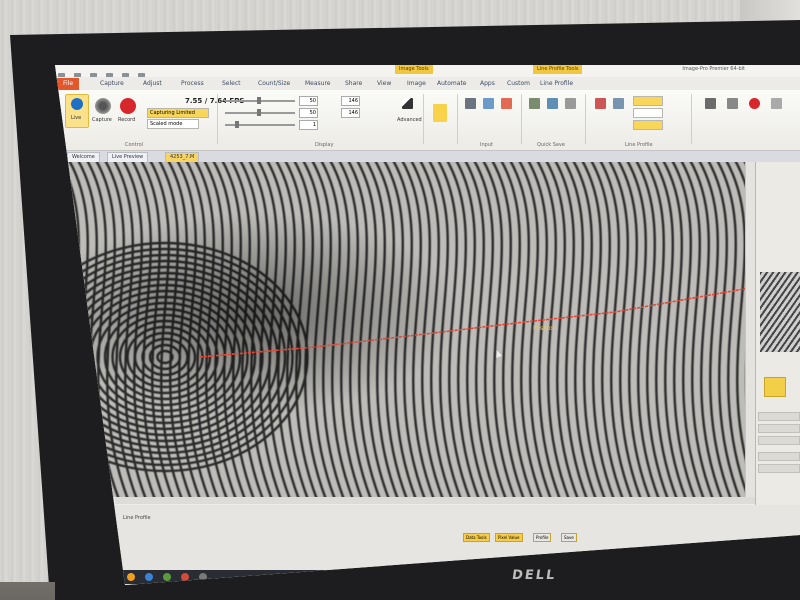 The width and height of the screenshot is (800, 600). What do you see at coordinates (556, 83) in the screenshot?
I see `tab-line-profile: Line Profile` at bounding box center [556, 83].